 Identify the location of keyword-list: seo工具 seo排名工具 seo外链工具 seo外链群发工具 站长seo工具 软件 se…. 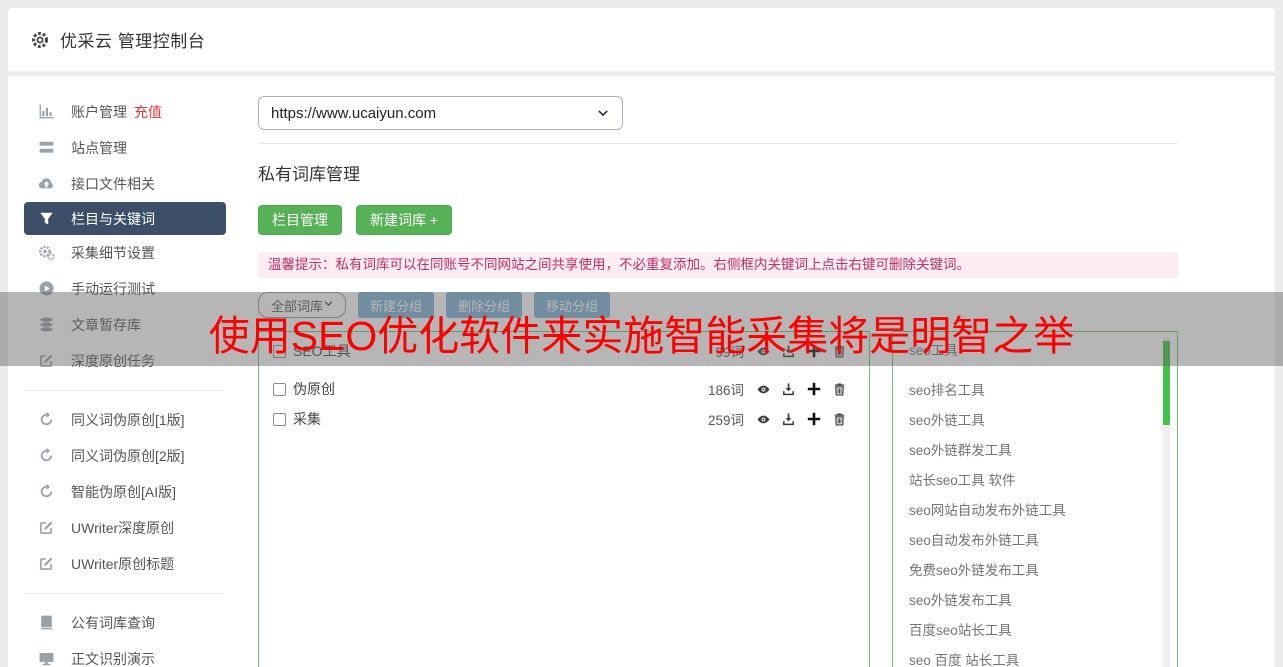
(1033, 501).